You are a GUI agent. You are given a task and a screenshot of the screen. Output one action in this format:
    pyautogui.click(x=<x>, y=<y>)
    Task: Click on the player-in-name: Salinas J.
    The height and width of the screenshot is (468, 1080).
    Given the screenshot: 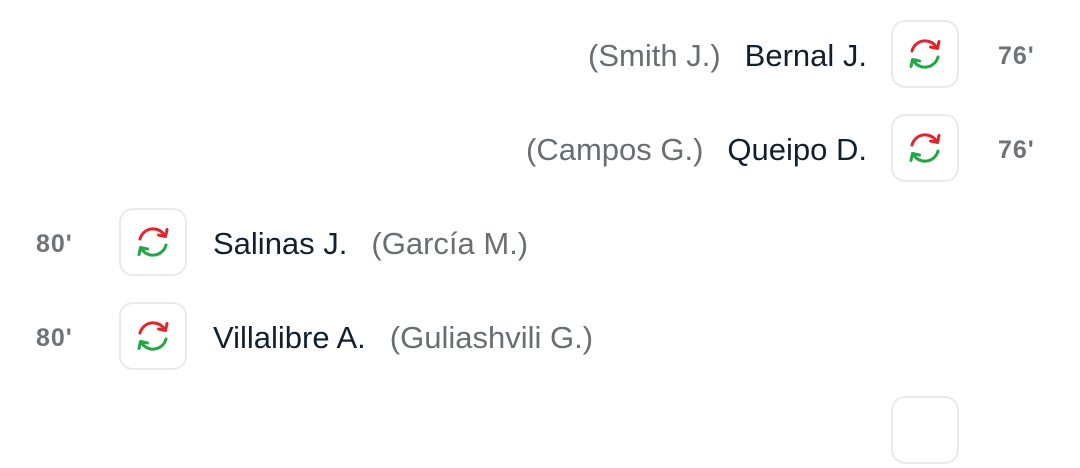 What is the action you would take?
    pyautogui.click(x=280, y=243)
    